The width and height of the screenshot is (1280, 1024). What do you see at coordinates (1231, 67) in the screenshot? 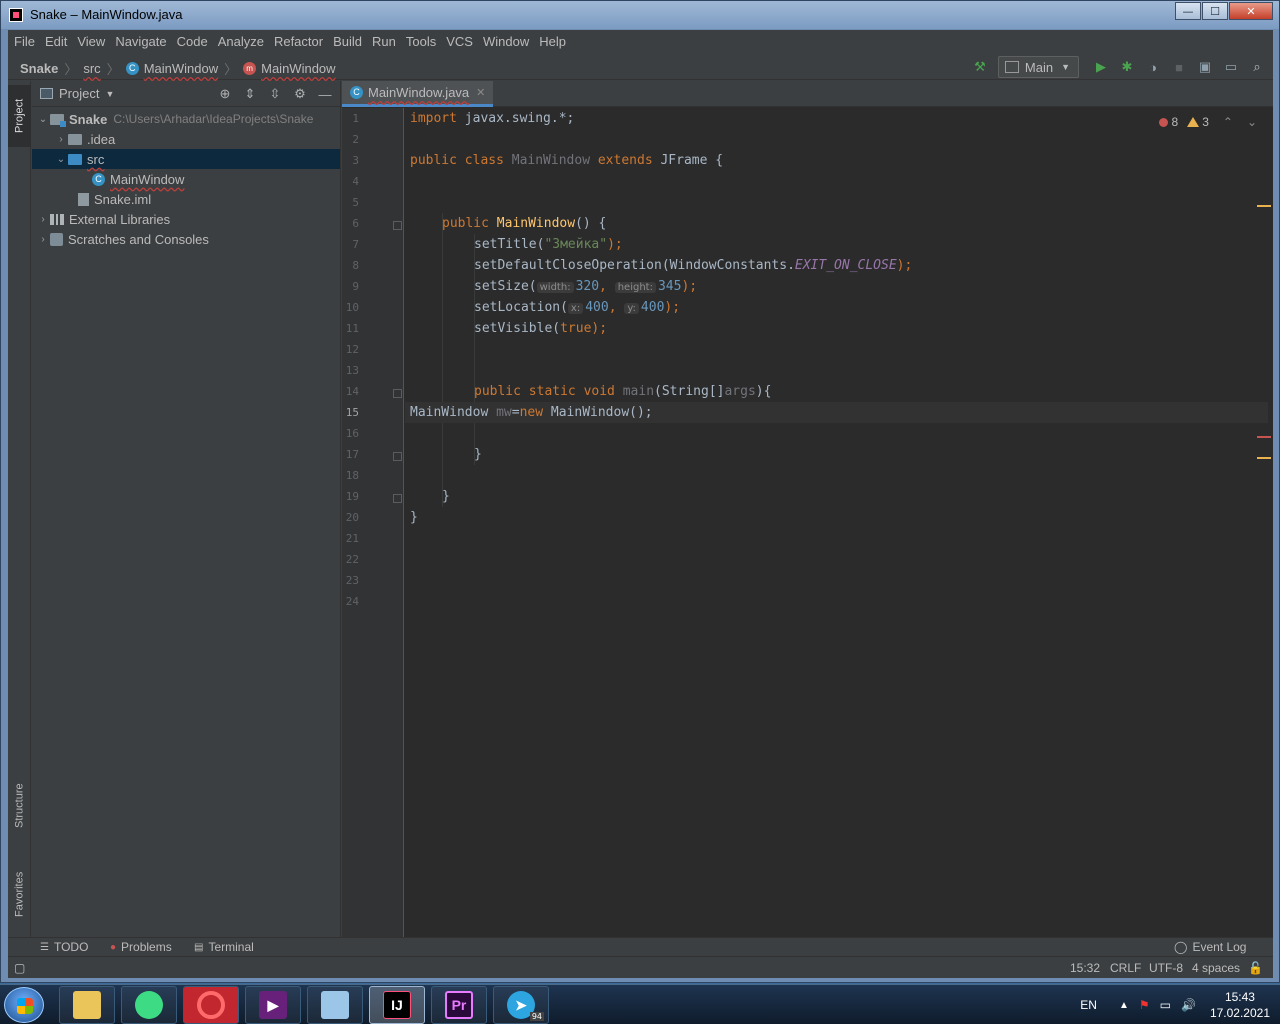
I see `terminal-window-icon: ▭` at bounding box center [1231, 67].